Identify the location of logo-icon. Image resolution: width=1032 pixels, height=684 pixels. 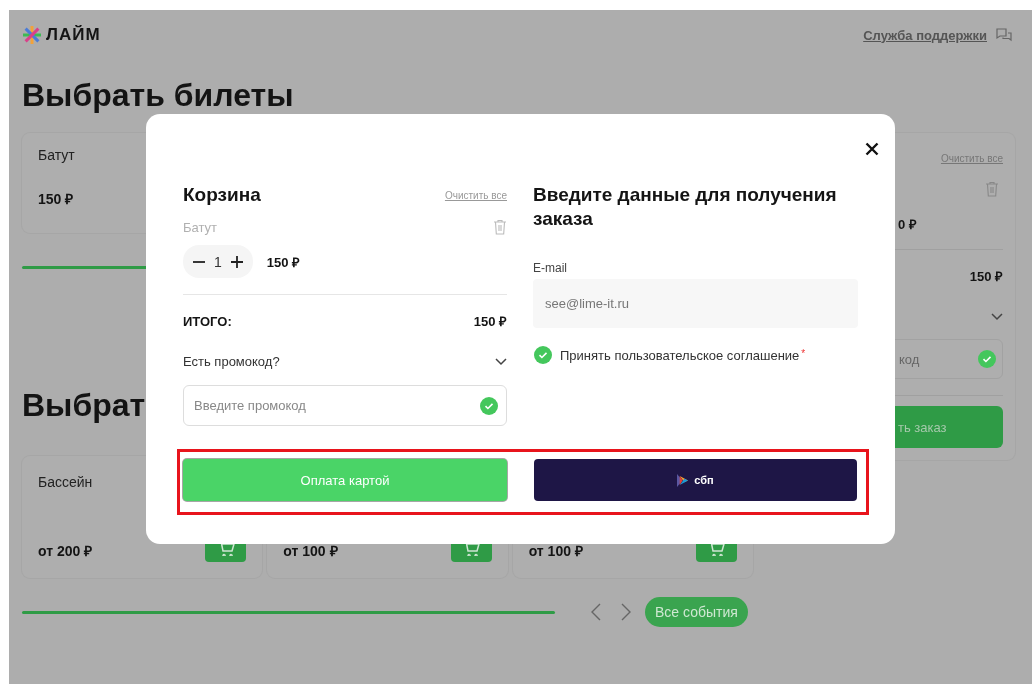
(32, 35).